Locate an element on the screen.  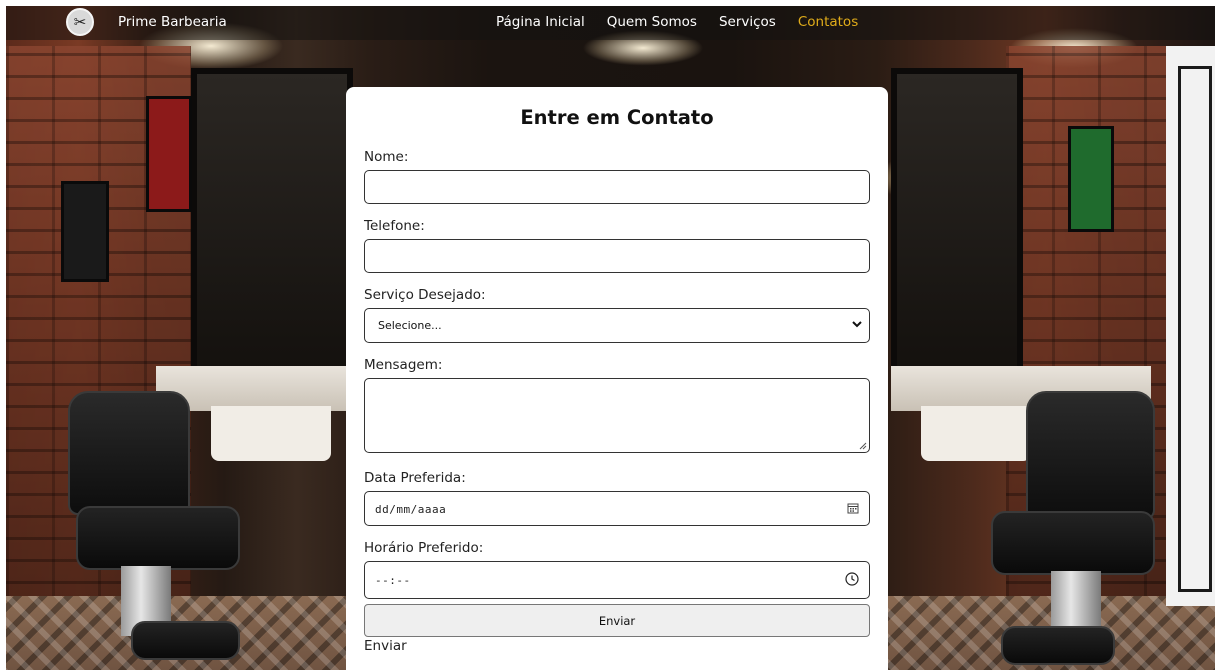
mirror-right is located at coordinates (957, 221).